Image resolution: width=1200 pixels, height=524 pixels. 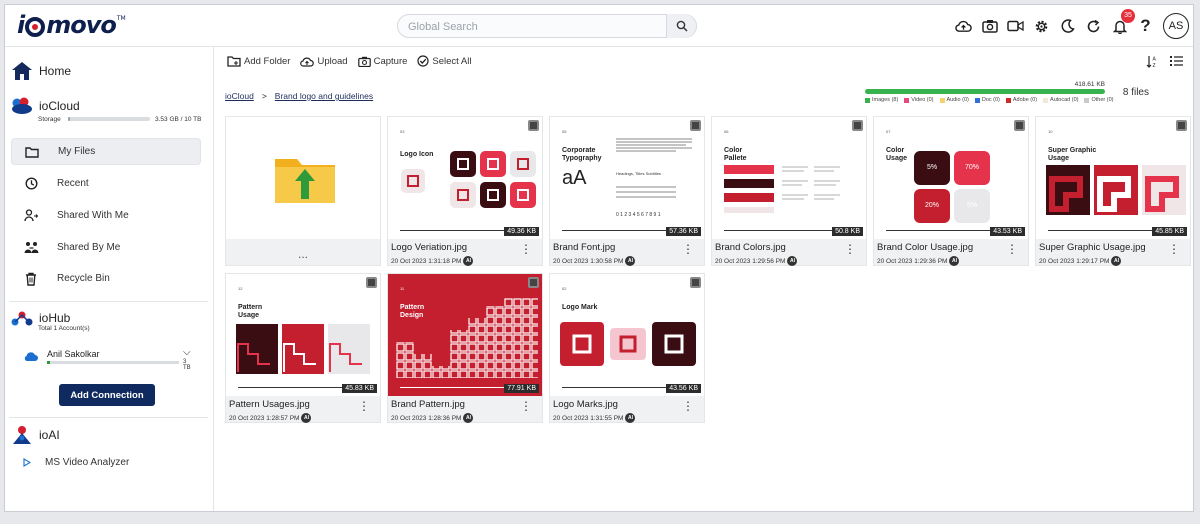 What do you see at coordinates (1176, 60) in the screenshot?
I see `list-view-icon` at bounding box center [1176, 60].